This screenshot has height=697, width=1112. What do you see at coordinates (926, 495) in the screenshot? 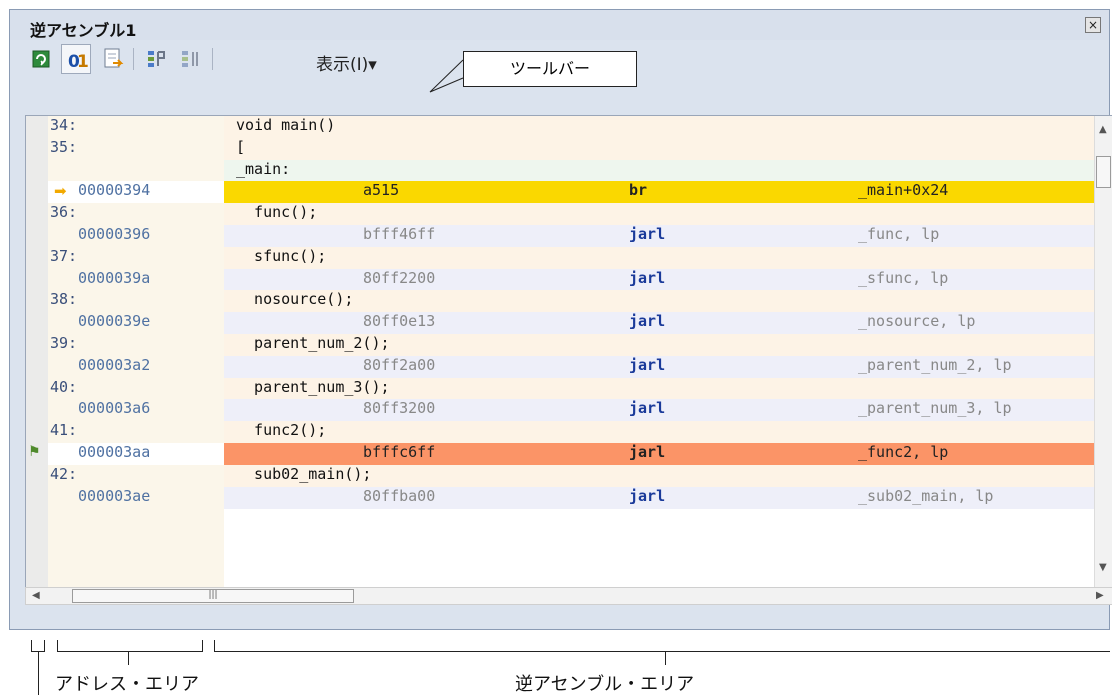
I see `operand: _sub02_main, lp` at bounding box center [926, 495].